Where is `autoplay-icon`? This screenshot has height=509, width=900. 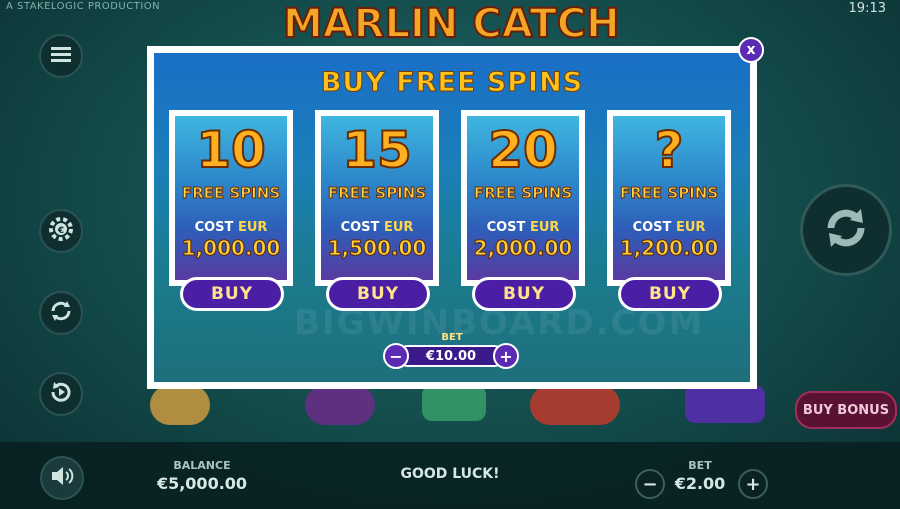 autoplay-icon is located at coordinates (61, 313).